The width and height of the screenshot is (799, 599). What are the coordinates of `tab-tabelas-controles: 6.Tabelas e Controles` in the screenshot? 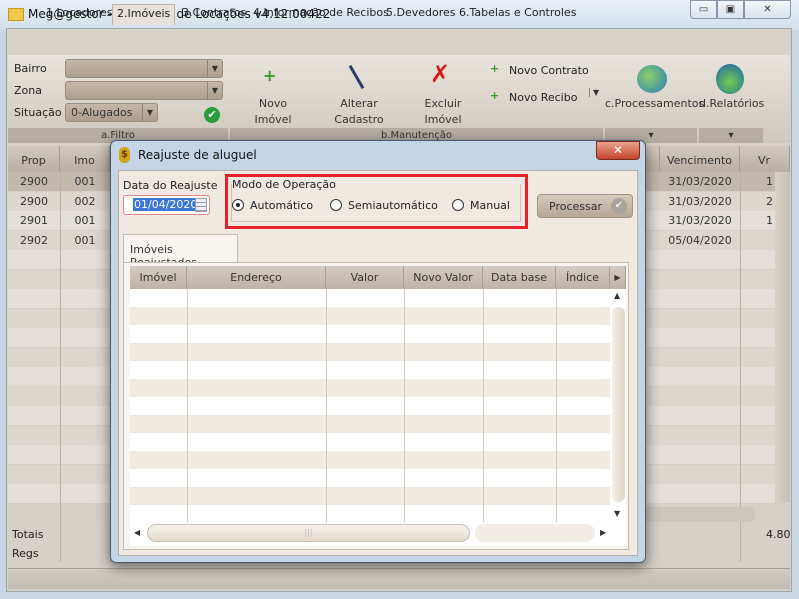 It's located at (517, 14).